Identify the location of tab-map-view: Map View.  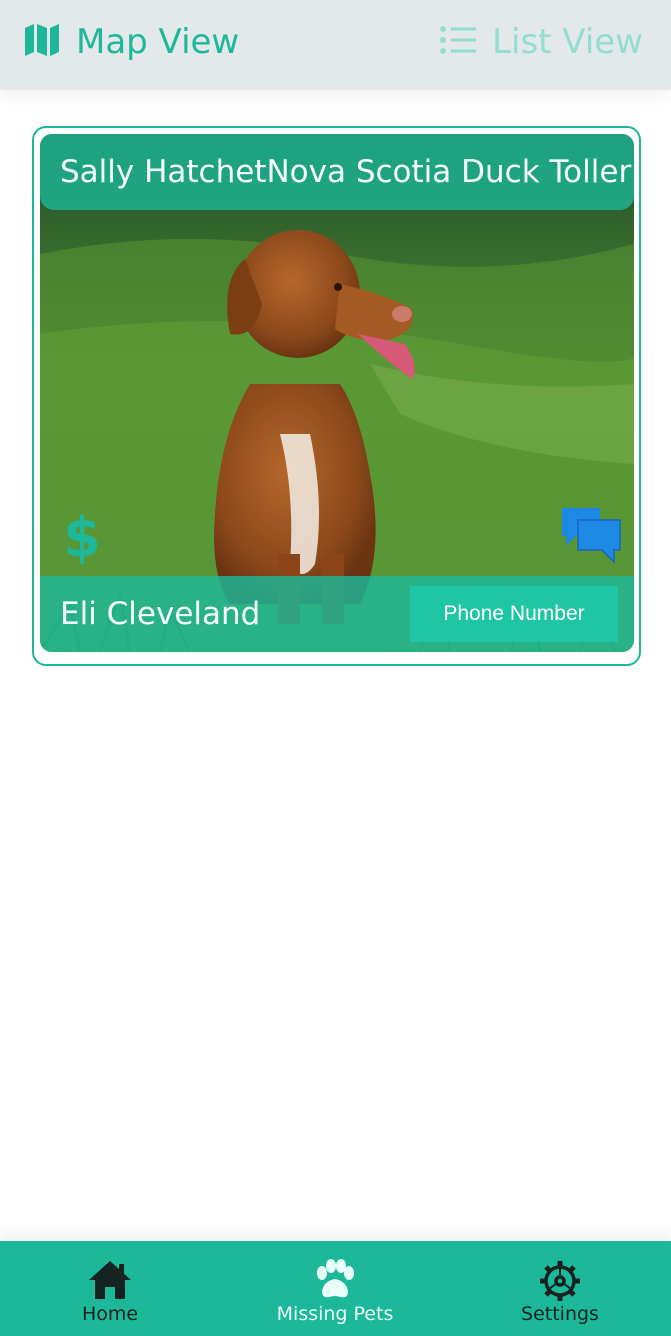
(131, 42).